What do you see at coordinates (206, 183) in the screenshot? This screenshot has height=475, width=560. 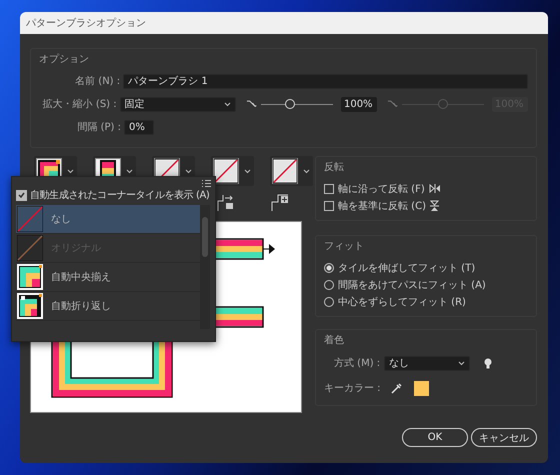 I see `menu-icon` at bounding box center [206, 183].